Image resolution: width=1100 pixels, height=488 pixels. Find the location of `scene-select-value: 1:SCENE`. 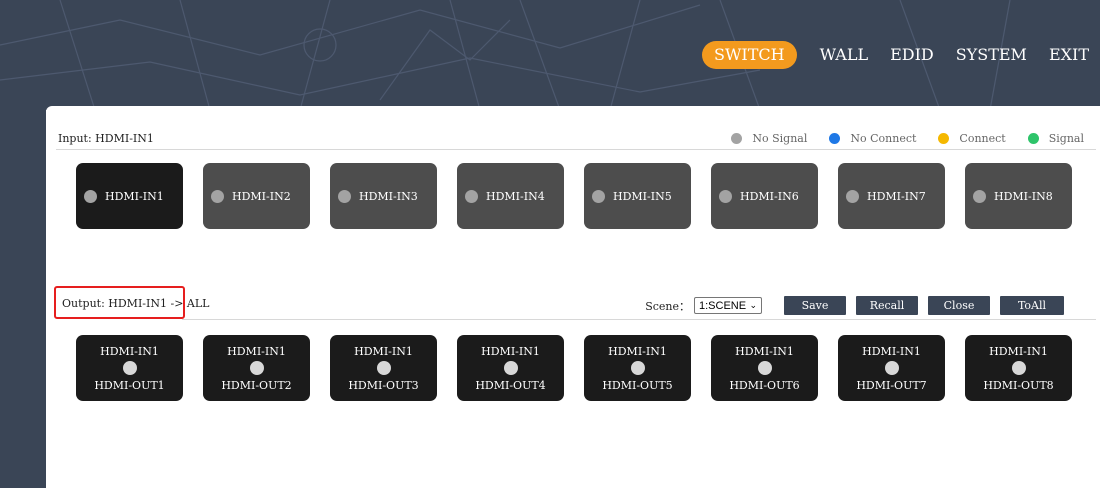

scene-select-value: 1:SCENE is located at coordinates (723, 305).